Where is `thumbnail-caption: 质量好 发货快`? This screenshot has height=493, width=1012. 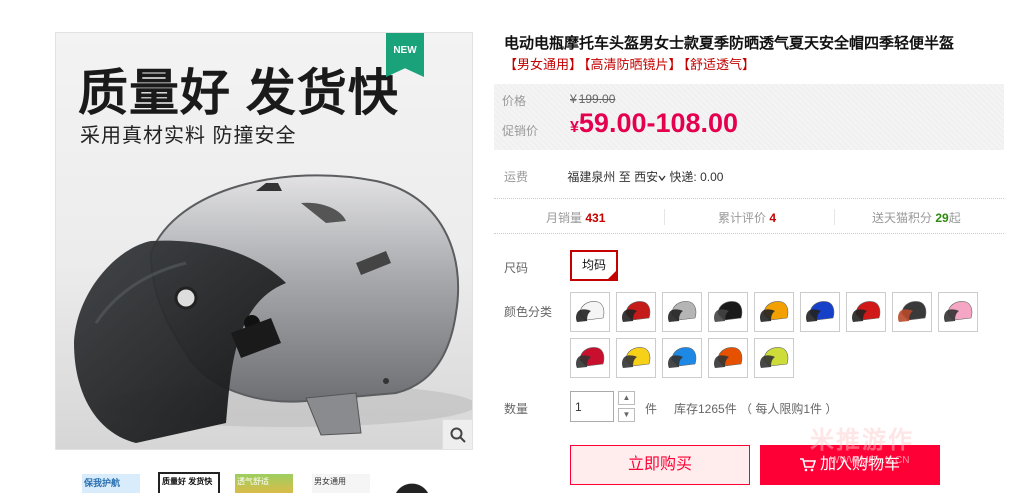
thumbnail-caption: 质量好 发货快 is located at coordinates (189, 483).